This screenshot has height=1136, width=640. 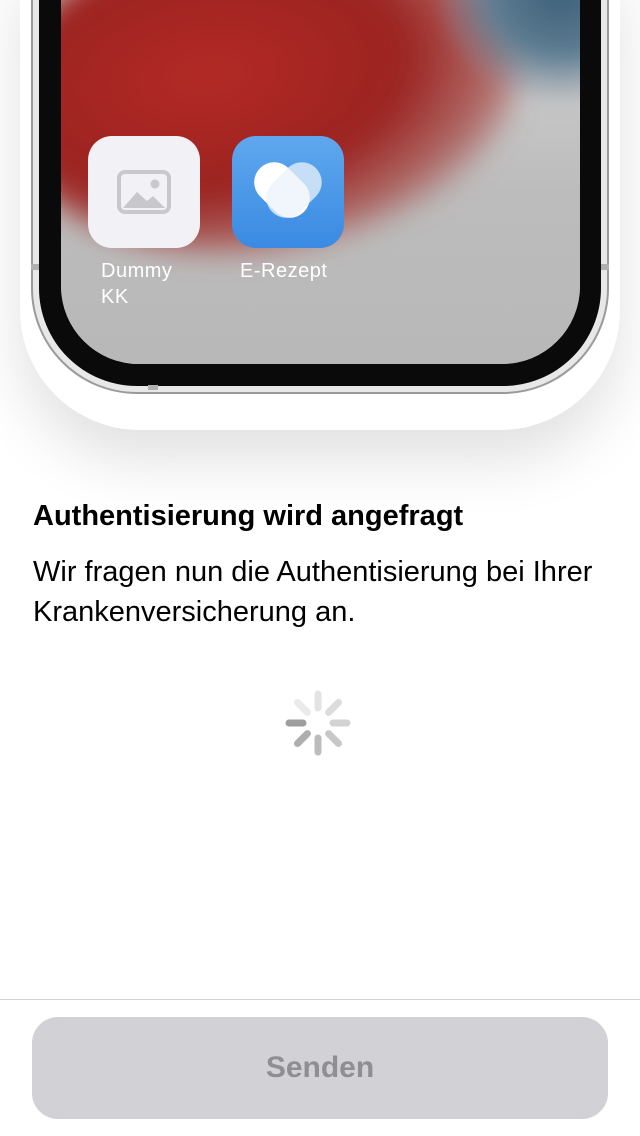 I want to click on app-label-e-rezept: E-Rezept, so click(x=284, y=271).